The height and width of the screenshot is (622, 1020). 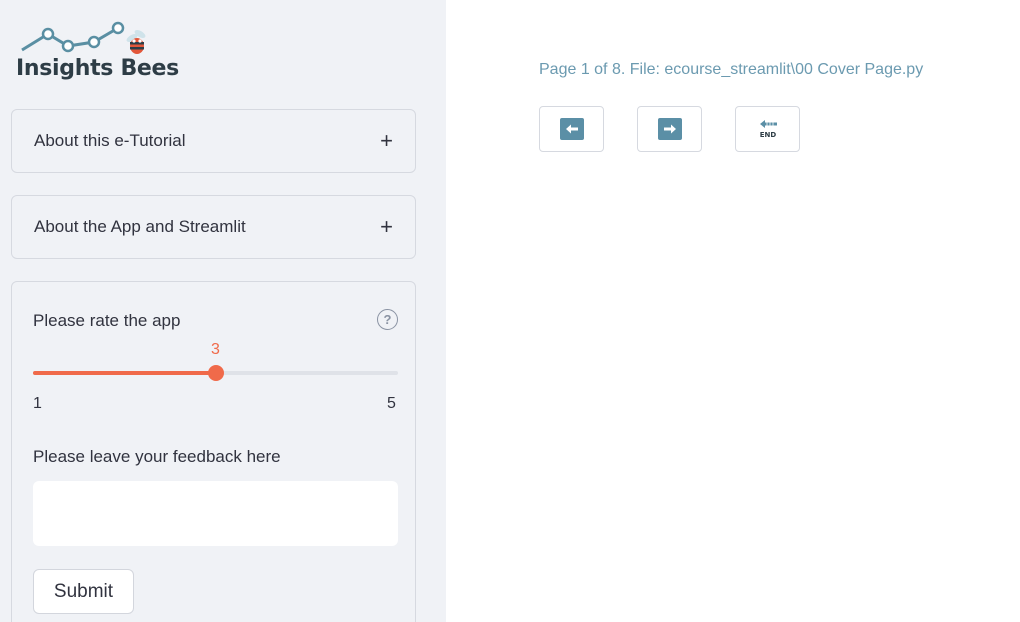 I want to click on help-icon: ?, so click(x=387, y=319).